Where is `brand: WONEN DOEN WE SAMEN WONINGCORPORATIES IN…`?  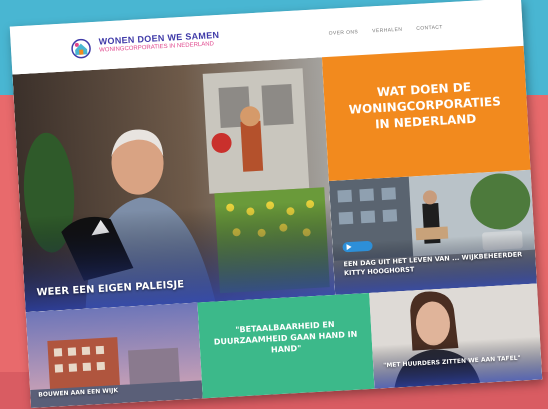
brand: WONEN DOEN WE SAMEN WONINGCORPORATIES IN… is located at coordinates (158, 42).